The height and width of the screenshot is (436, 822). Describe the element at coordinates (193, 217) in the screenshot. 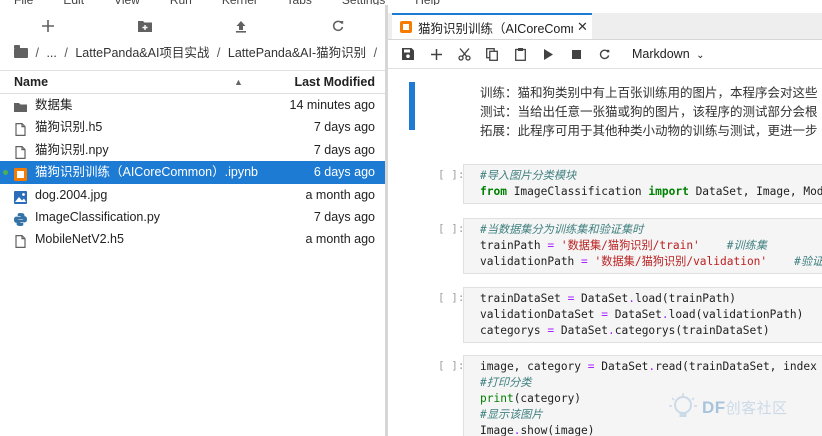

I see `file-list-item: ImageClassification.py 7 days ago` at that location.